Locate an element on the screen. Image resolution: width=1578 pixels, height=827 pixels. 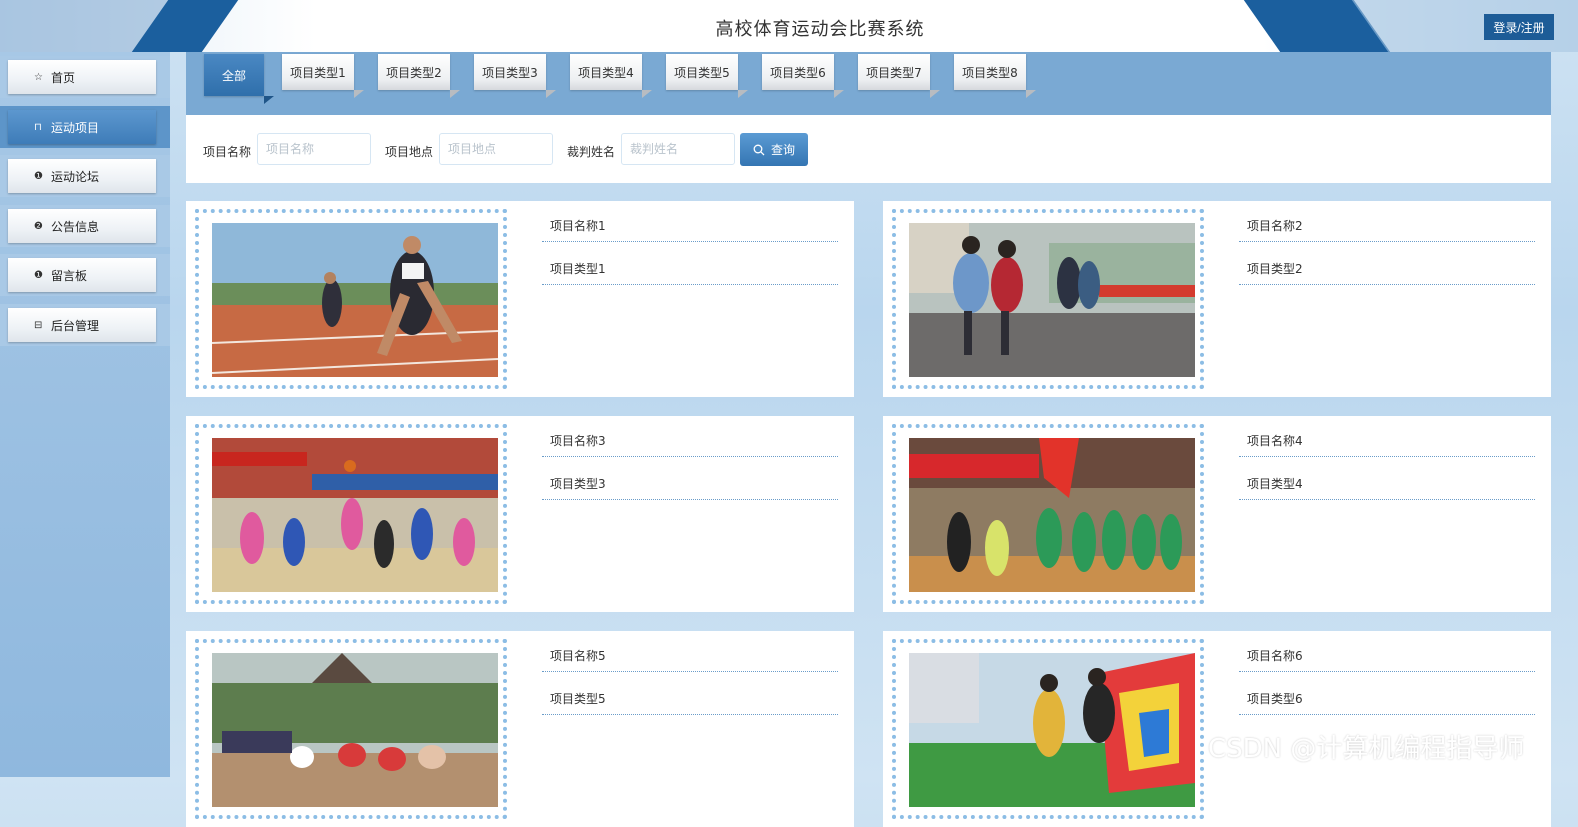
sidebar-item-label: 后台管理 is located at coordinates (75, 325).